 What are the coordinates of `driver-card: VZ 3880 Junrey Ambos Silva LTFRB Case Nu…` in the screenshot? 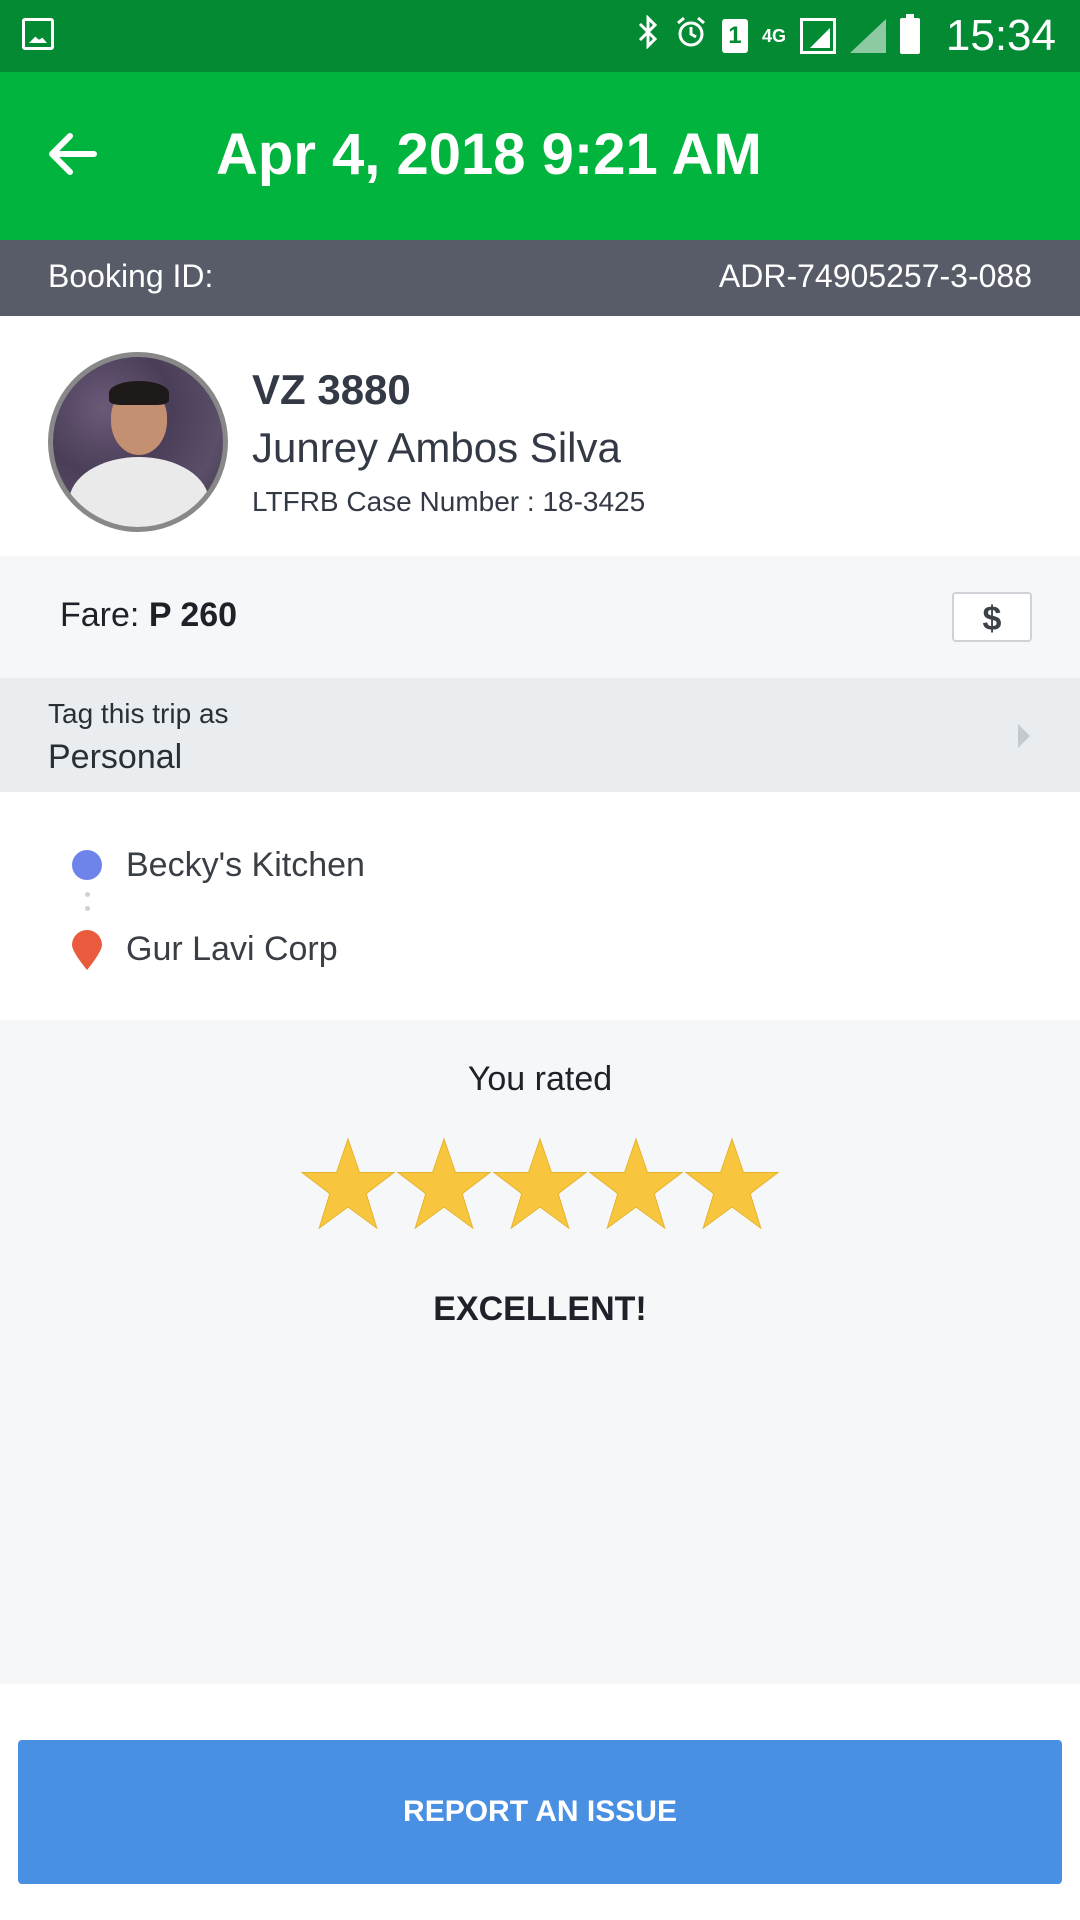 It's located at (540, 436).